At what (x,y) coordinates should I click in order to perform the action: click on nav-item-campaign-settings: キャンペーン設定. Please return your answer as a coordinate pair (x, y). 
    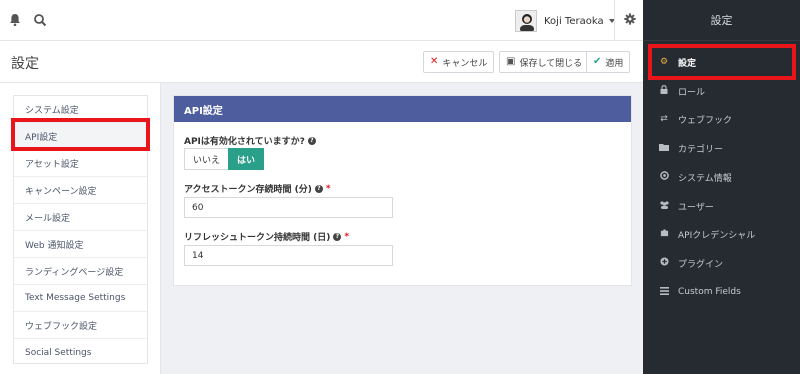
    Looking at the image, I should click on (80, 190).